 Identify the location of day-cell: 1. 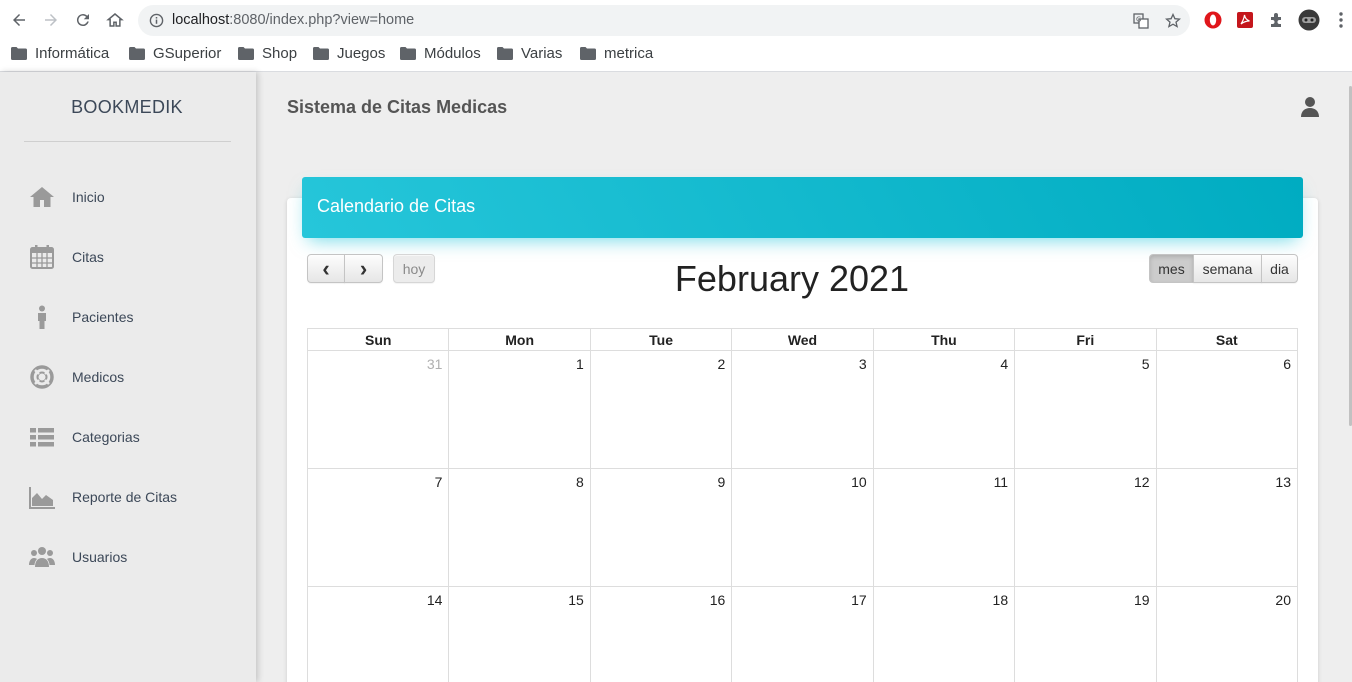
(519, 409).